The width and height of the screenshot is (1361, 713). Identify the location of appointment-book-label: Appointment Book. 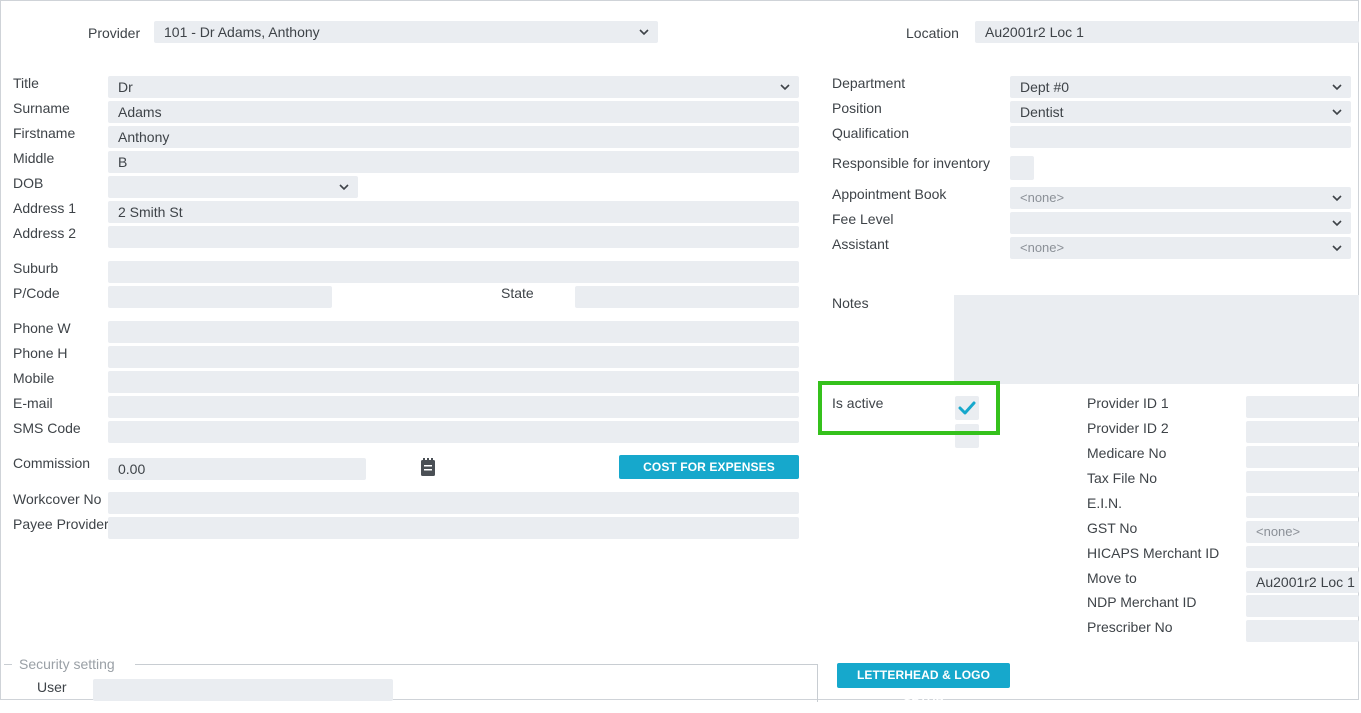
(889, 194).